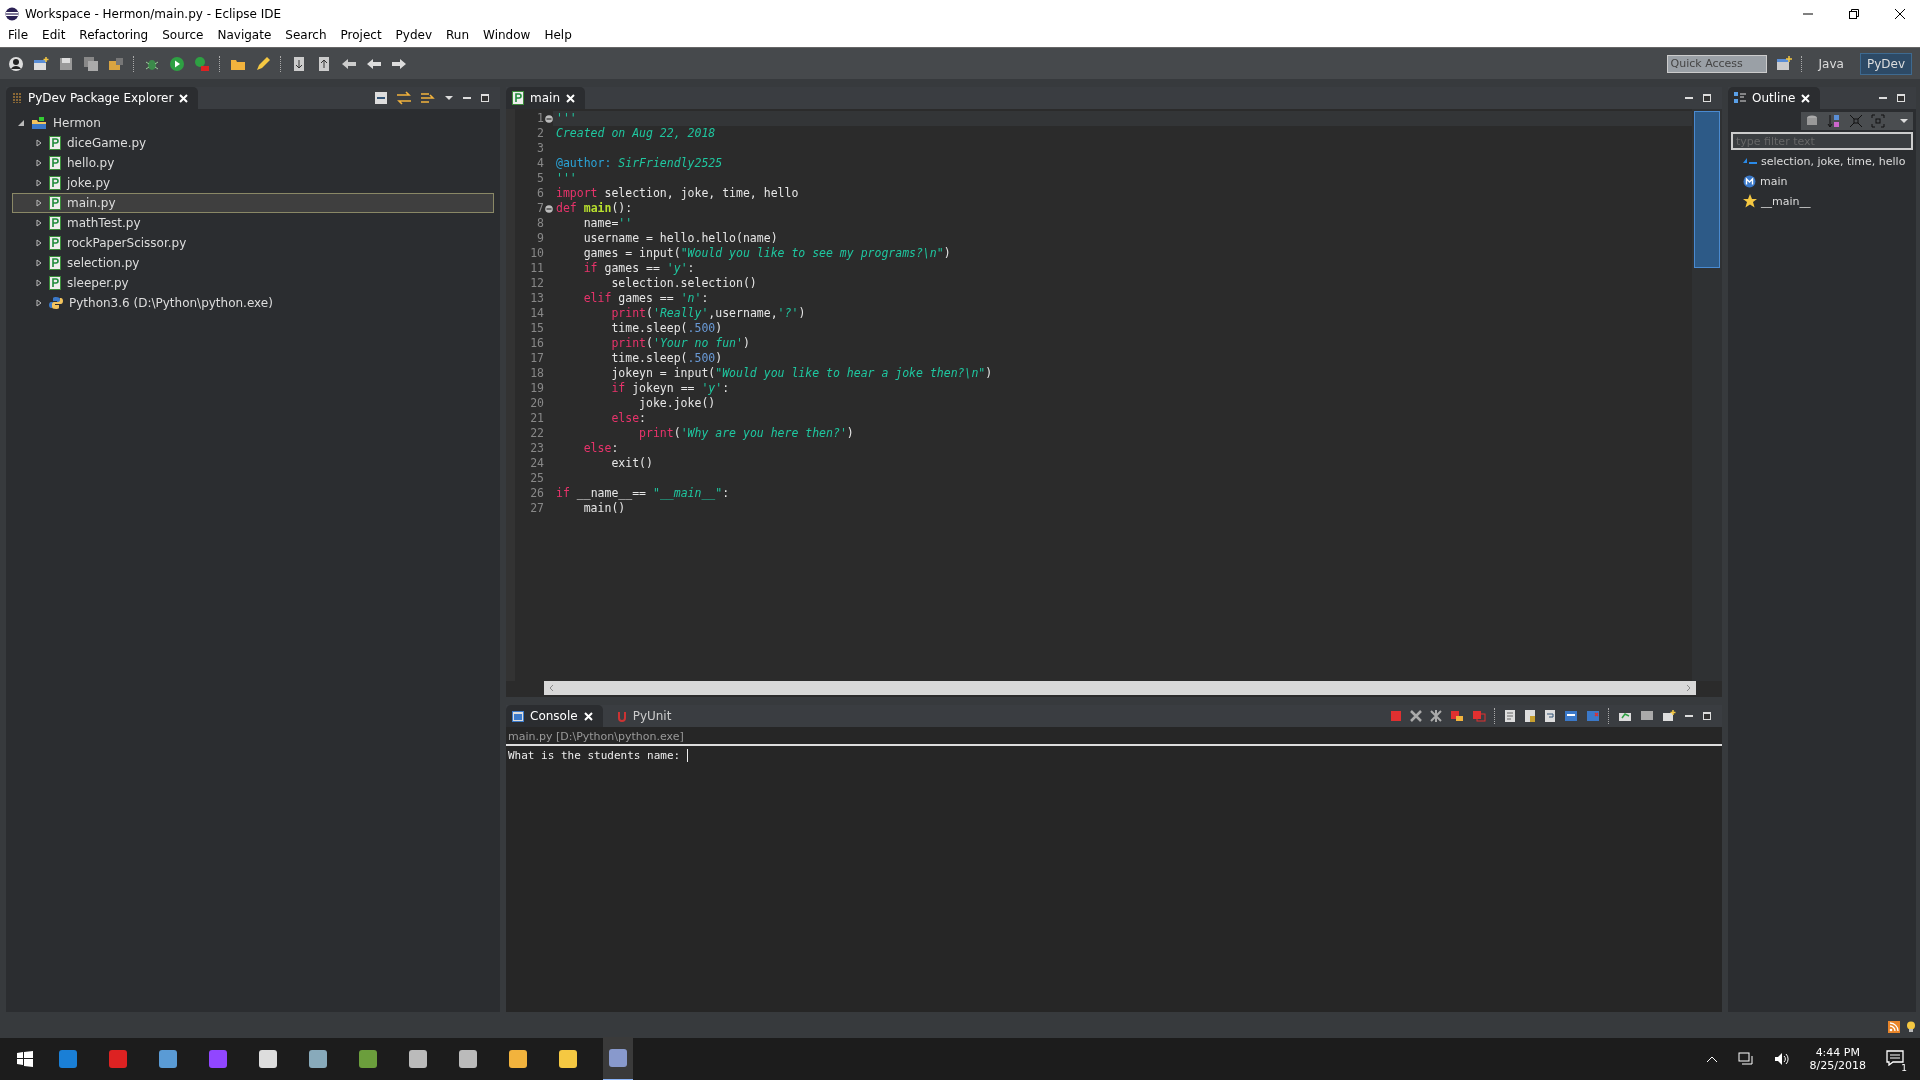  What do you see at coordinates (1571, 716) in the screenshot?
I see `show-output-icon` at bounding box center [1571, 716].